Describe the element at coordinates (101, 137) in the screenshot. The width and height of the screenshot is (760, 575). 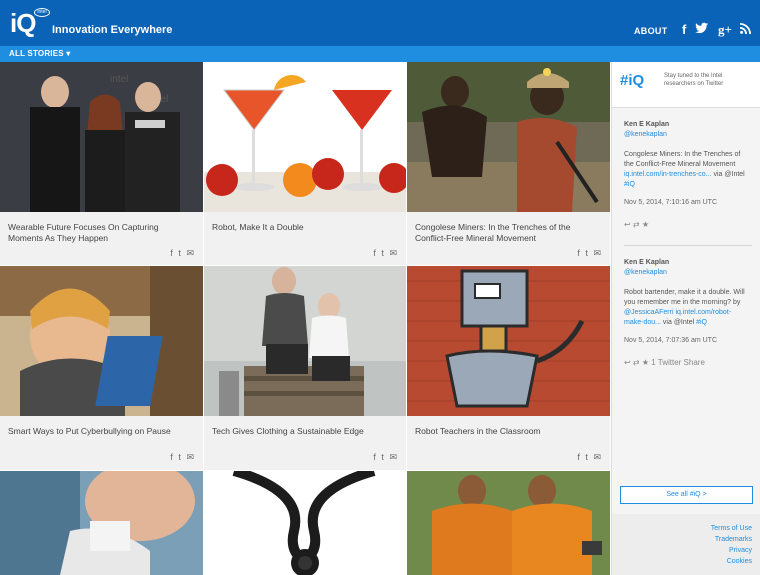
I see `story-image-wearables: intel intel` at that location.